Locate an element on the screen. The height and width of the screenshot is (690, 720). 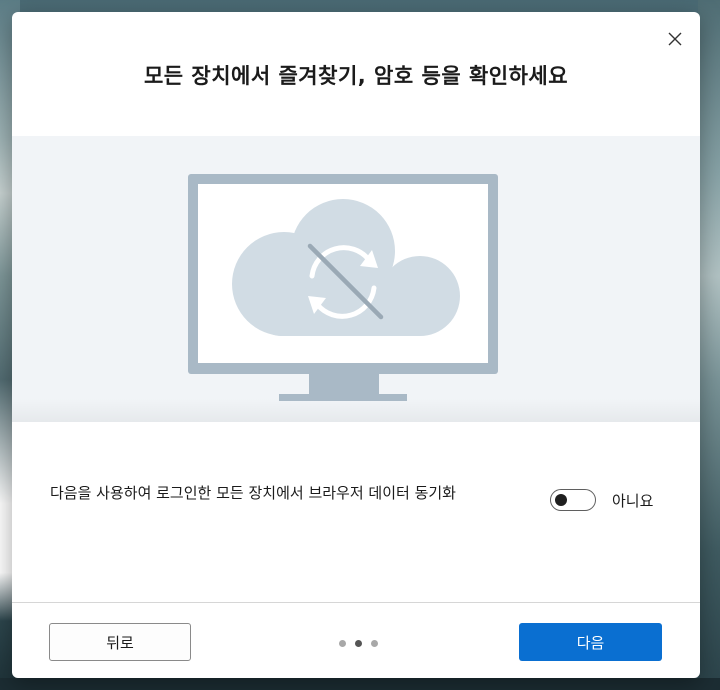
page-dot-2-active is located at coordinates (358, 643).